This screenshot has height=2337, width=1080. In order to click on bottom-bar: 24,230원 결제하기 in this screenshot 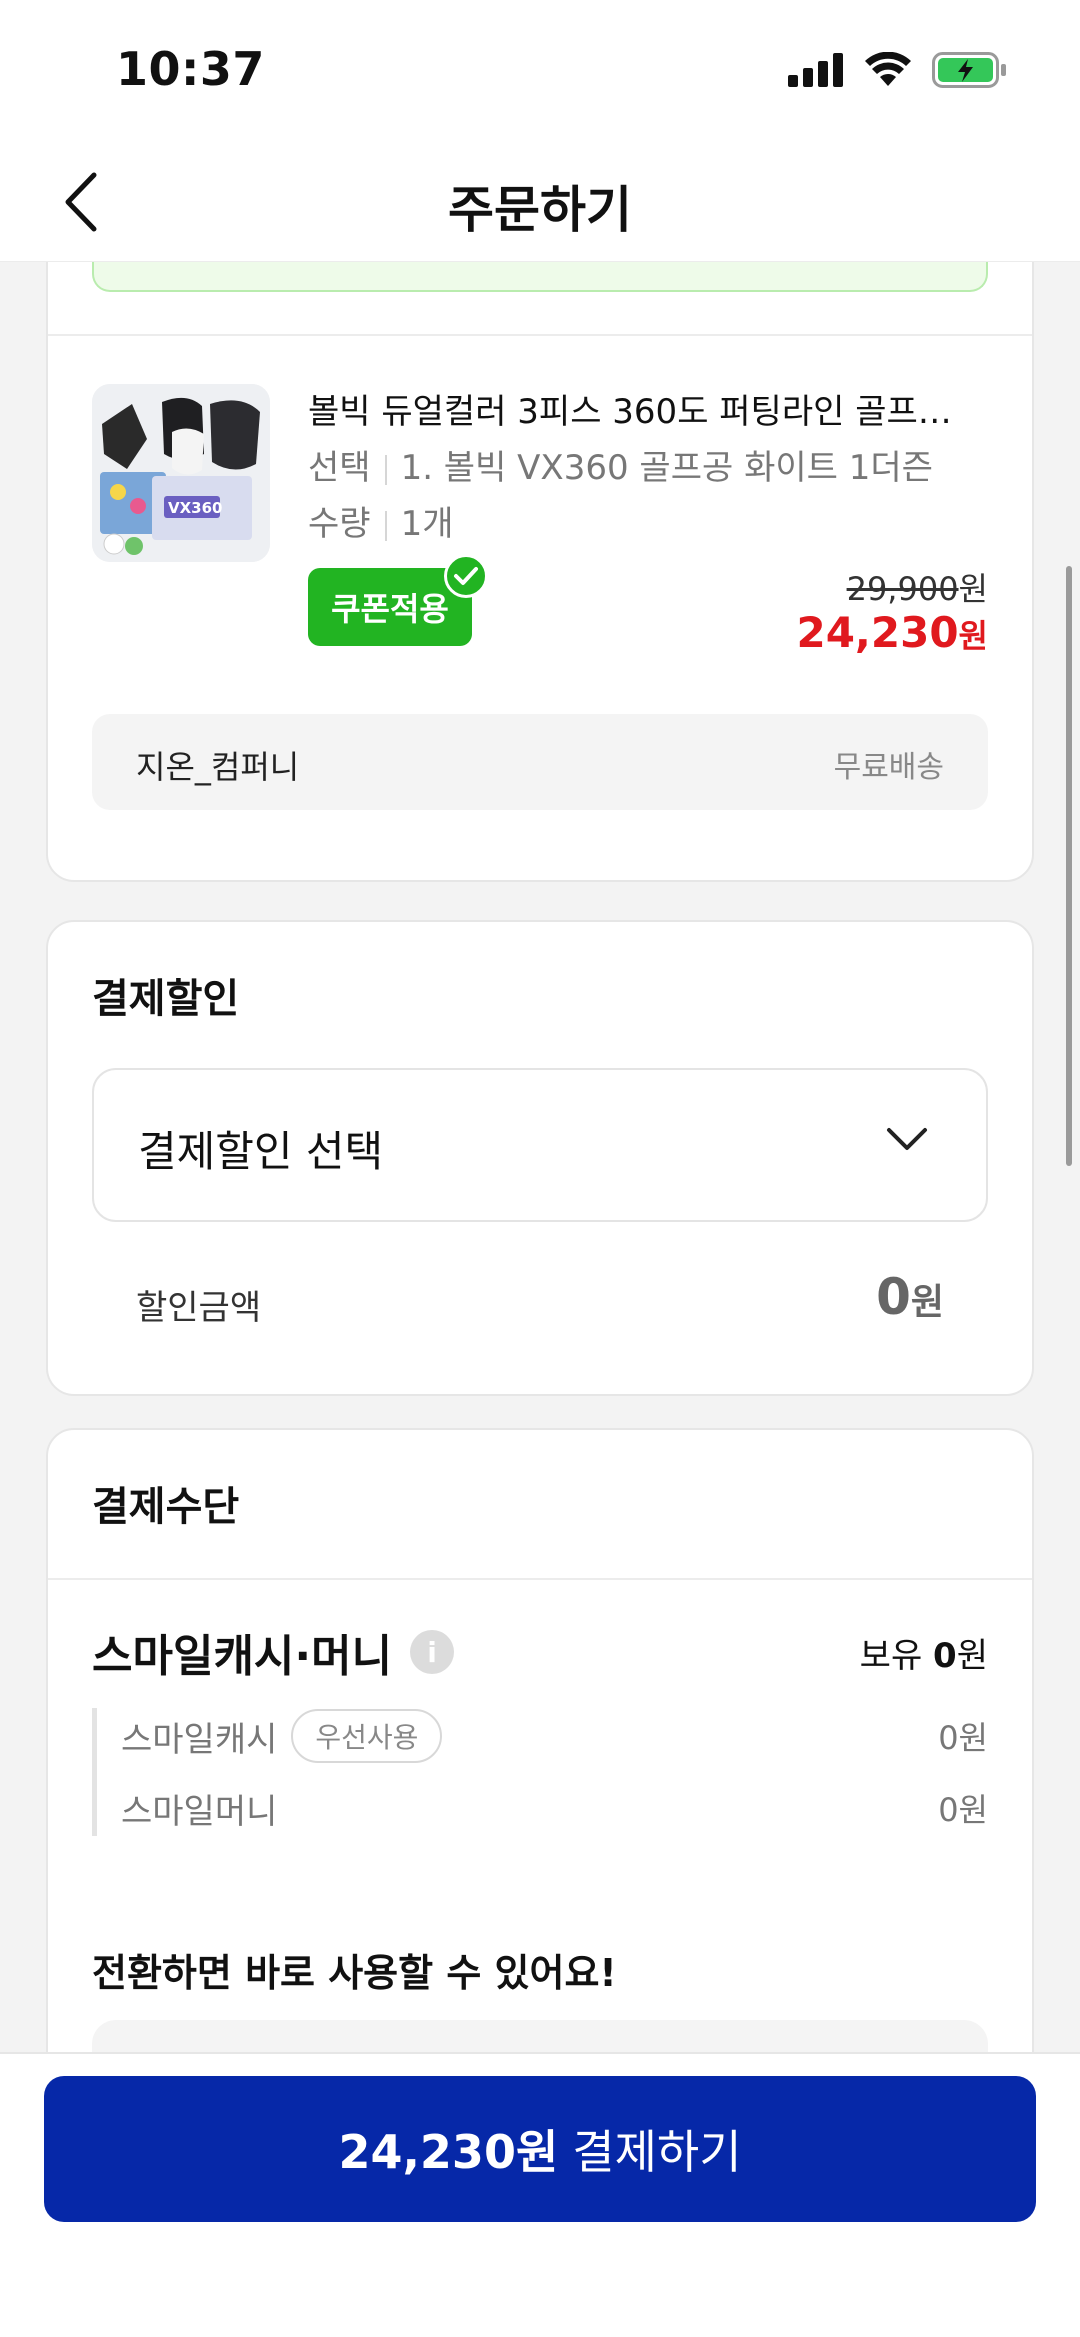, I will do `click(540, 2194)`.